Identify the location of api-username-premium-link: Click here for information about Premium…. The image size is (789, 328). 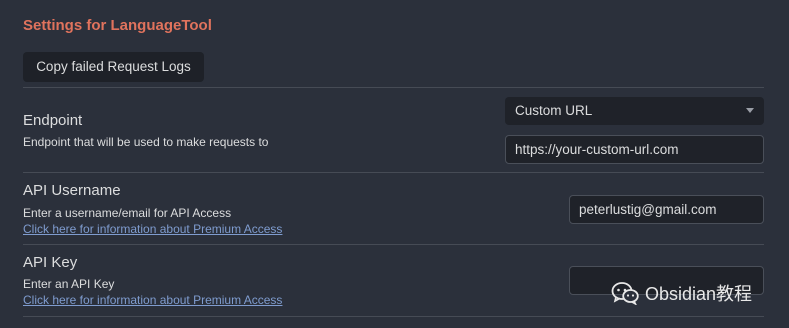
(152, 229).